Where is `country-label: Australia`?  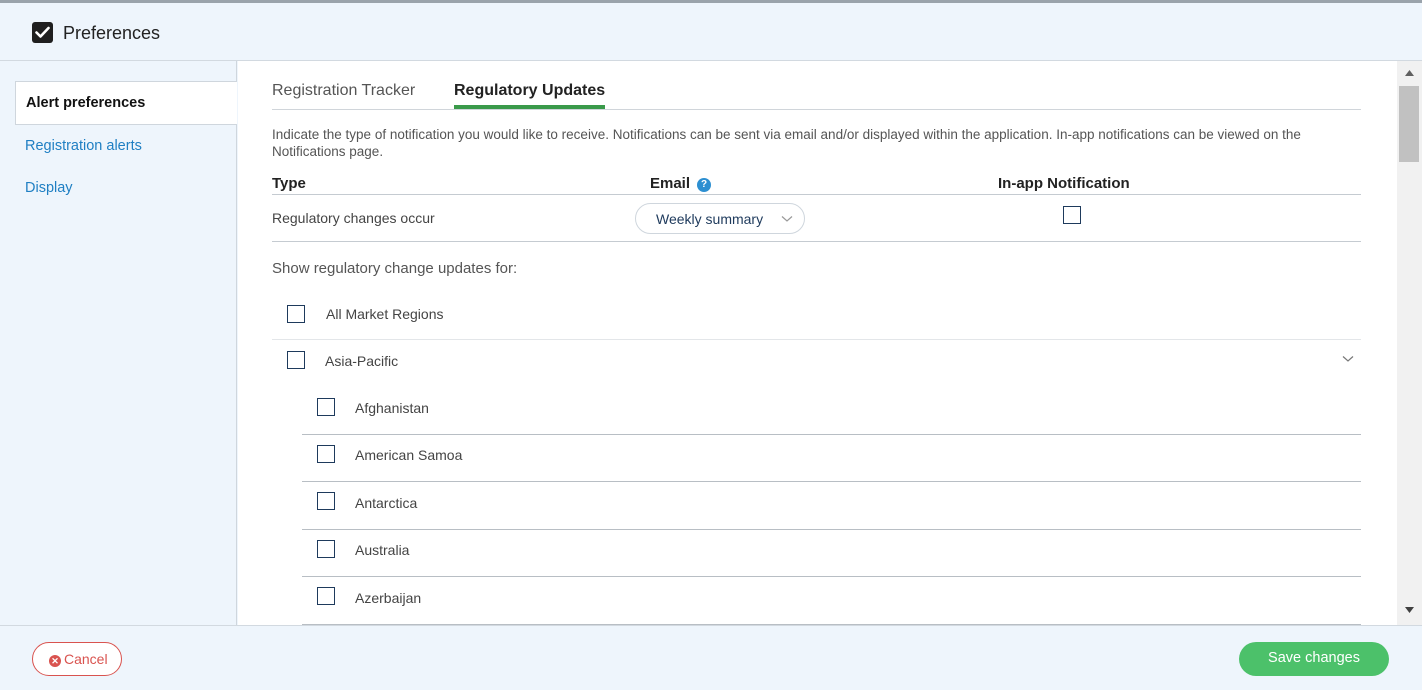 country-label: Australia is located at coordinates (382, 550).